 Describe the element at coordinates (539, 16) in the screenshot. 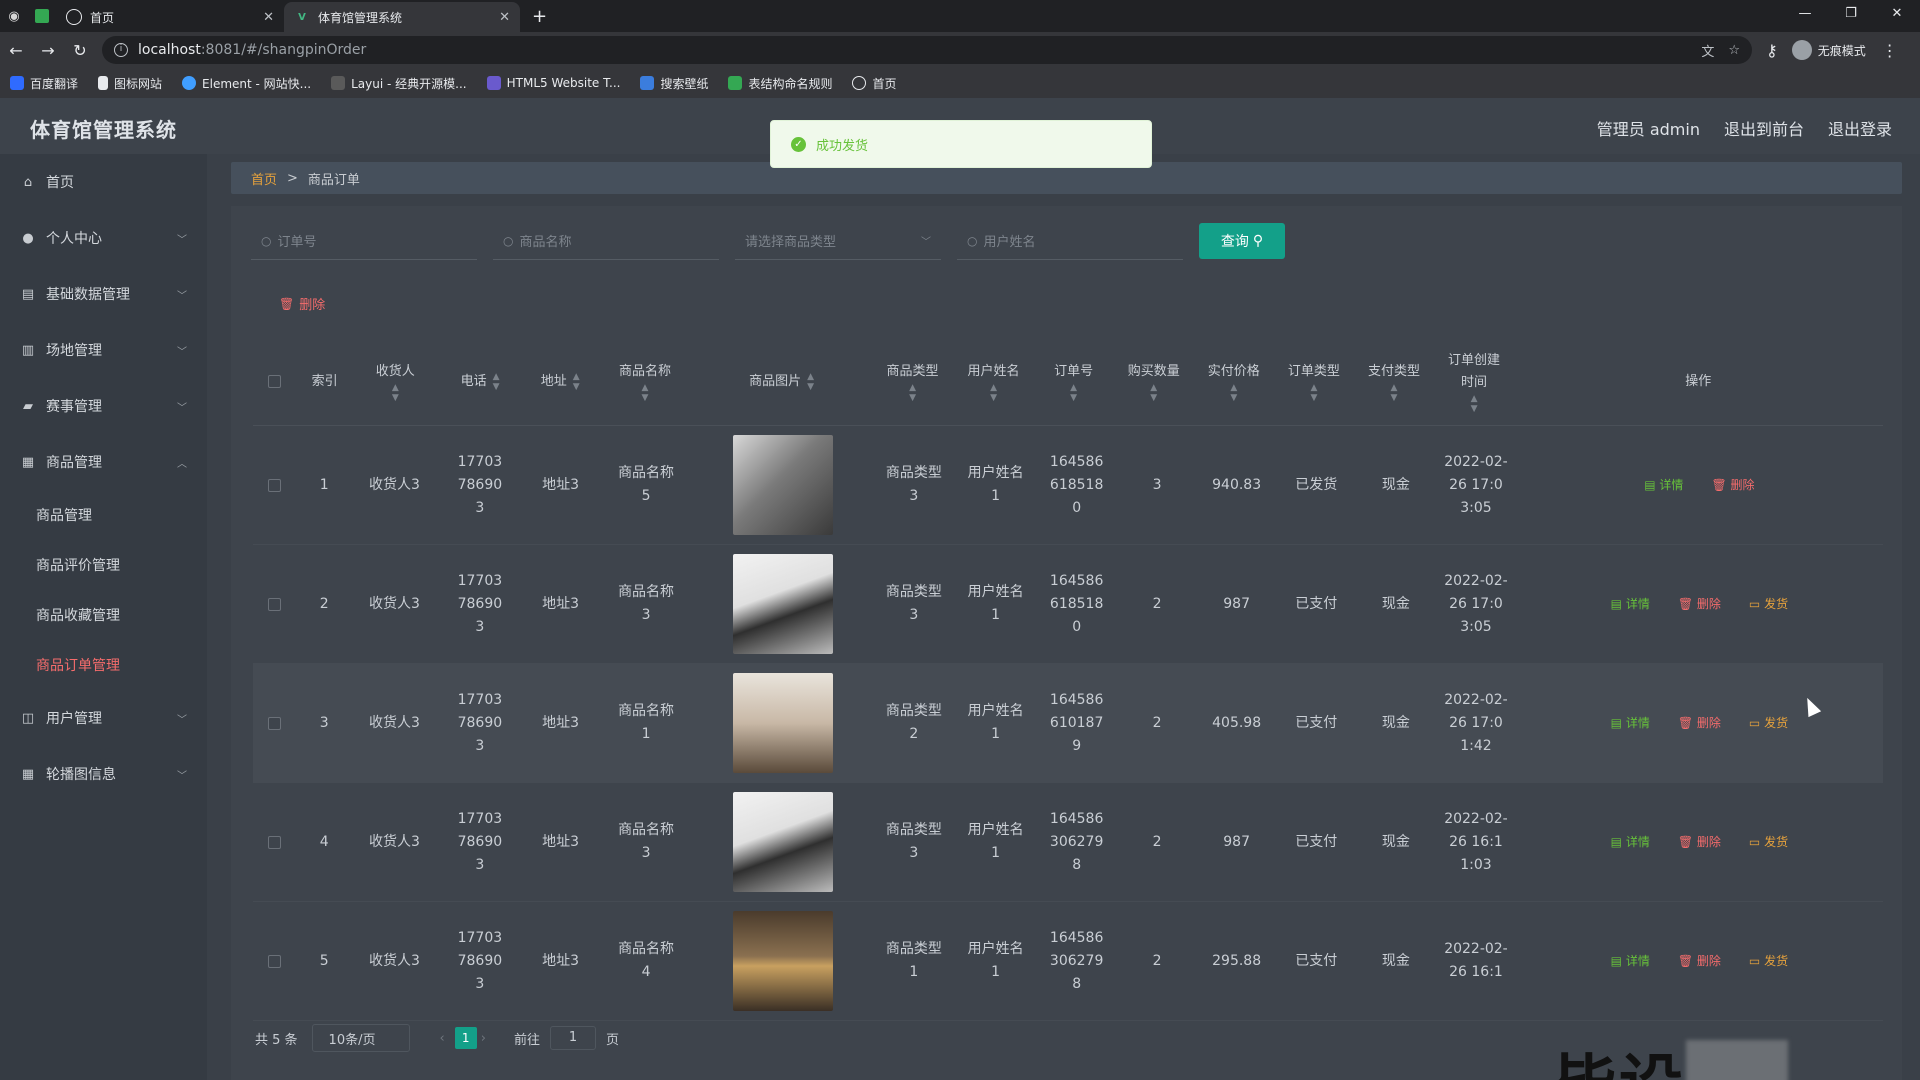

I see `new-tab-button: +` at that location.